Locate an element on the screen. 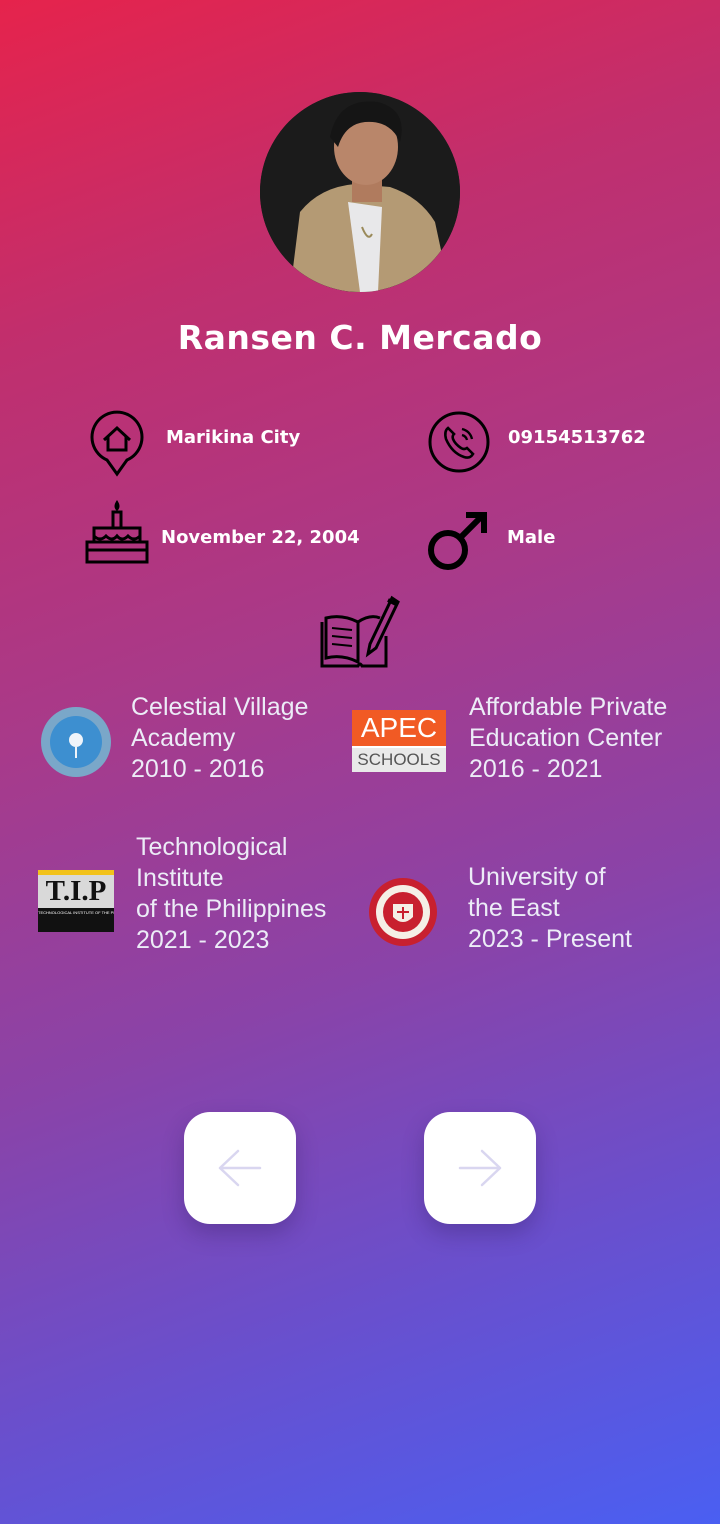  apec-schools-logo: APEC SCHOOLS is located at coordinates (399, 741).